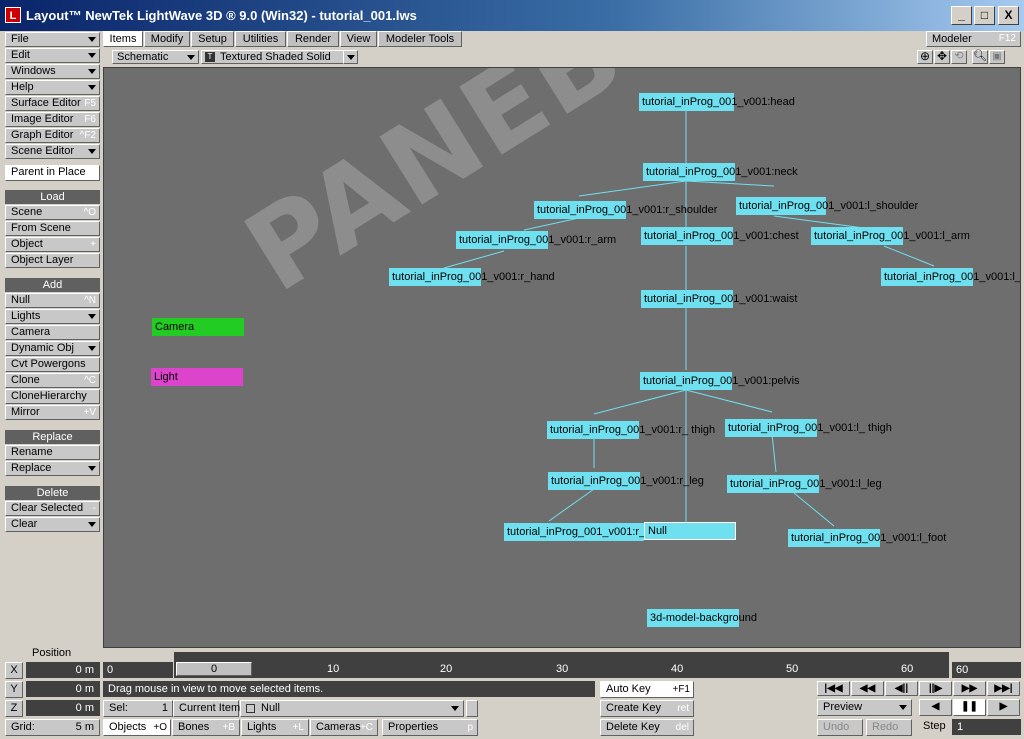 The width and height of the screenshot is (1024, 739). What do you see at coordinates (350, 57) in the screenshot?
I see `render-mode-dropdown` at bounding box center [350, 57].